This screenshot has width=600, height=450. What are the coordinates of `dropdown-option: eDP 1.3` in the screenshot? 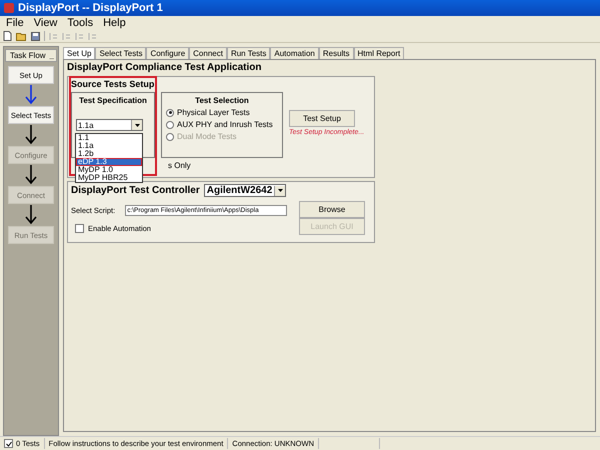 It's located at (109, 162).